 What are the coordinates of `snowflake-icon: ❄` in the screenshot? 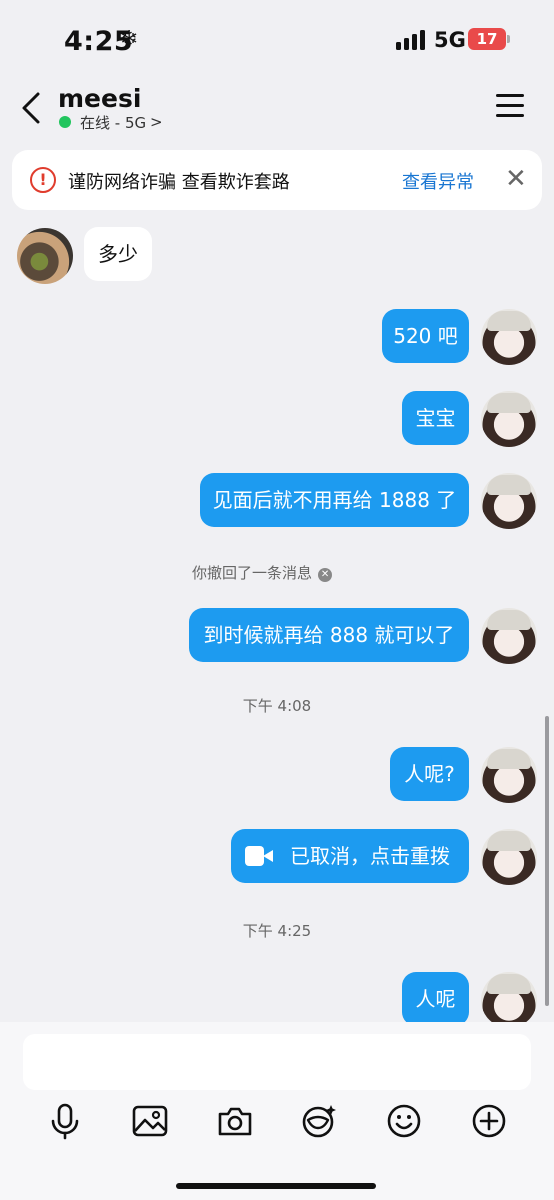 It's located at (129, 39).